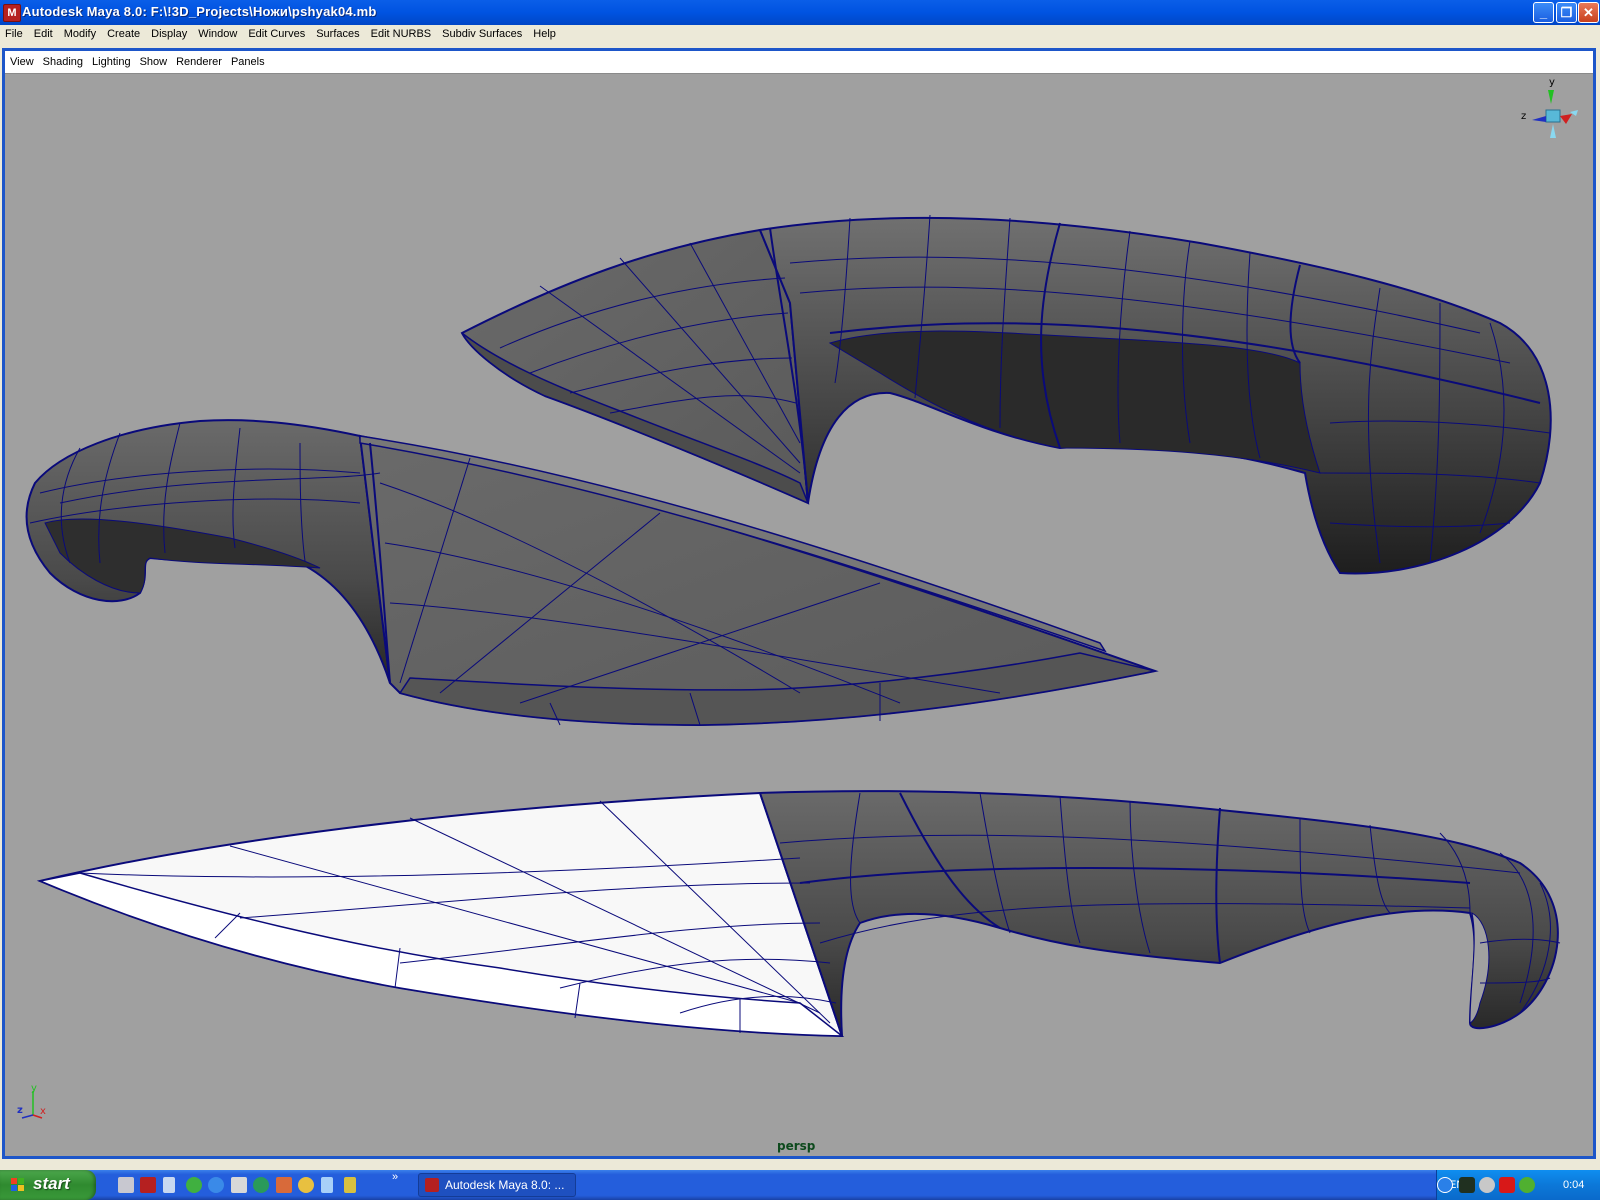  What do you see at coordinates (169, 1185) in the screenshot?
I see `calculator-icon` at bounding box center [169, 1185].